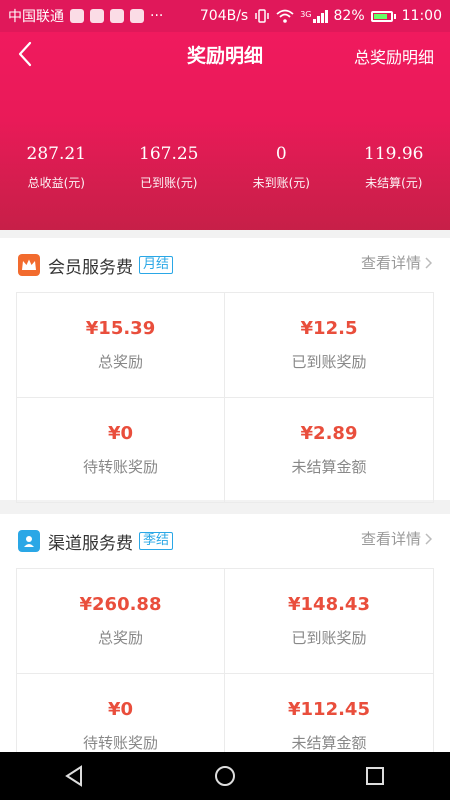  Describe the element at coordinates (329, 328) in the screenshot. I see `cell-value: ¥12.5` at that location.